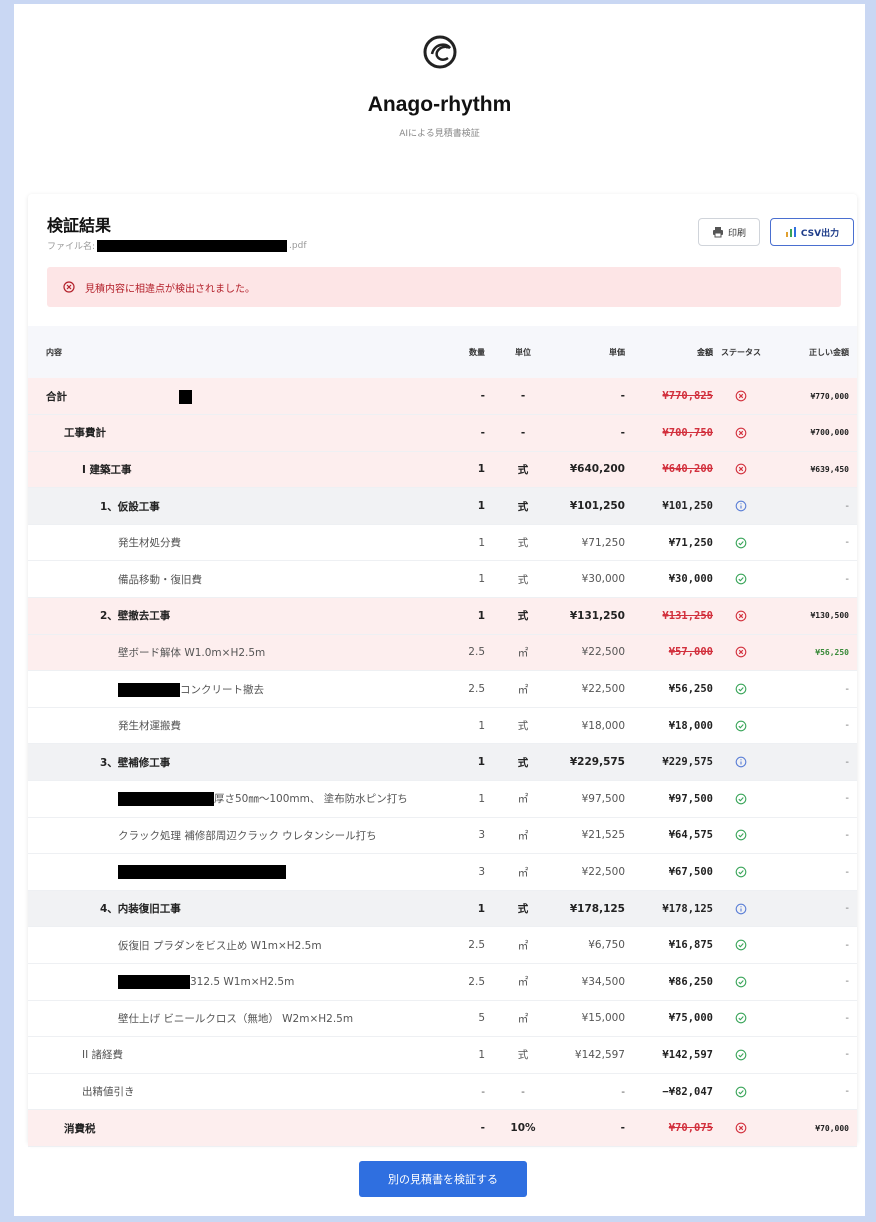 The height and width of the screenshot is (1222, 876). I want to click on table-row: 消費税 -10% - ¥70,075 ¥70,000, so click(442, 1128).